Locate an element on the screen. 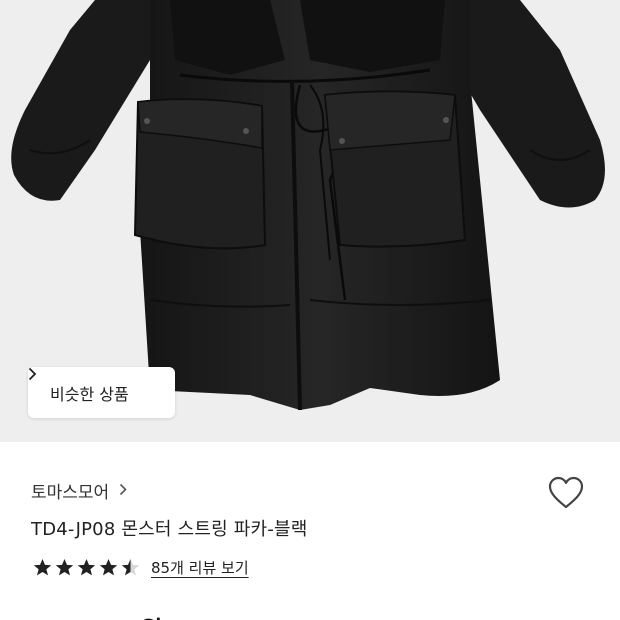  product-price: 255,000원 is located at coordinates (96, 615).